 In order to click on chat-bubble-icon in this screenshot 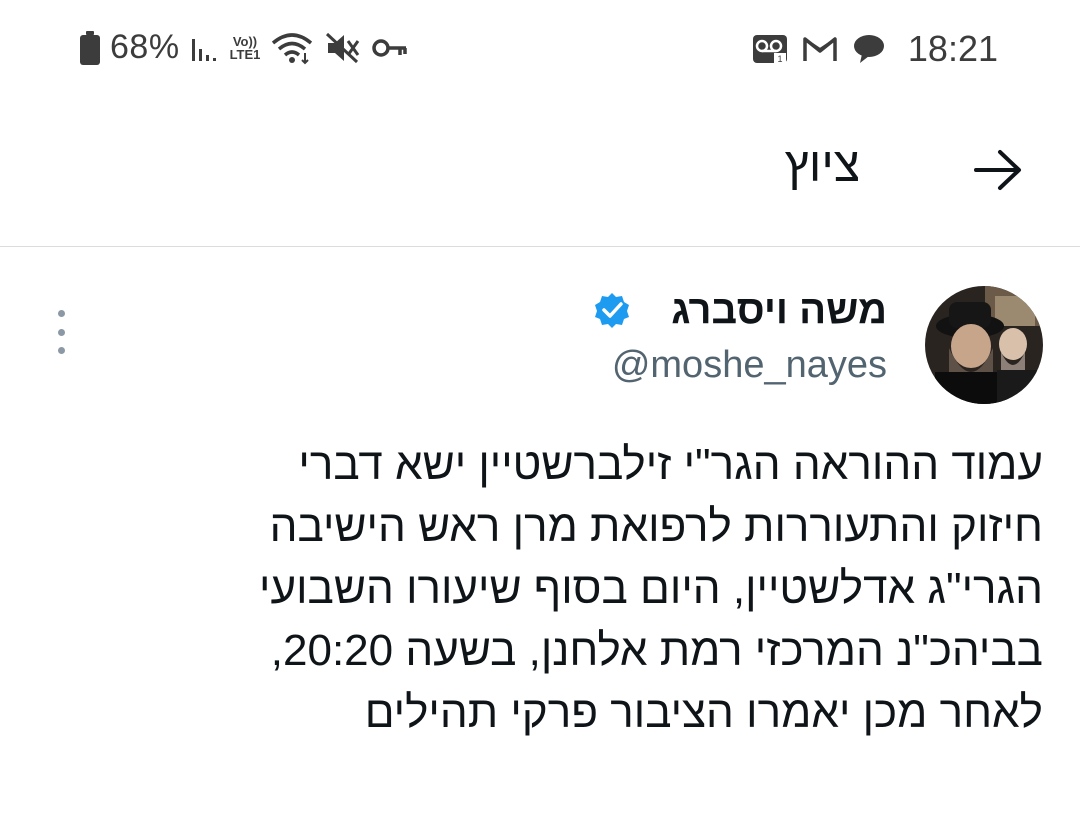, I will do `click(868, 49)`.